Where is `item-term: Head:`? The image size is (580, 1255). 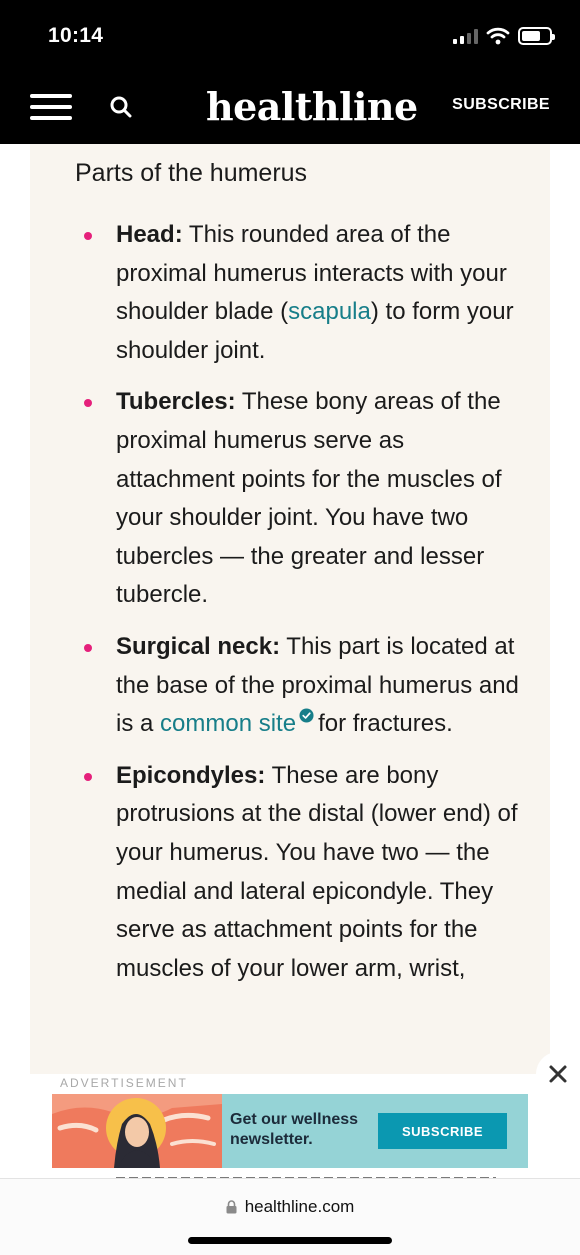 item-term: Head: is located at coordinates (149, 234).